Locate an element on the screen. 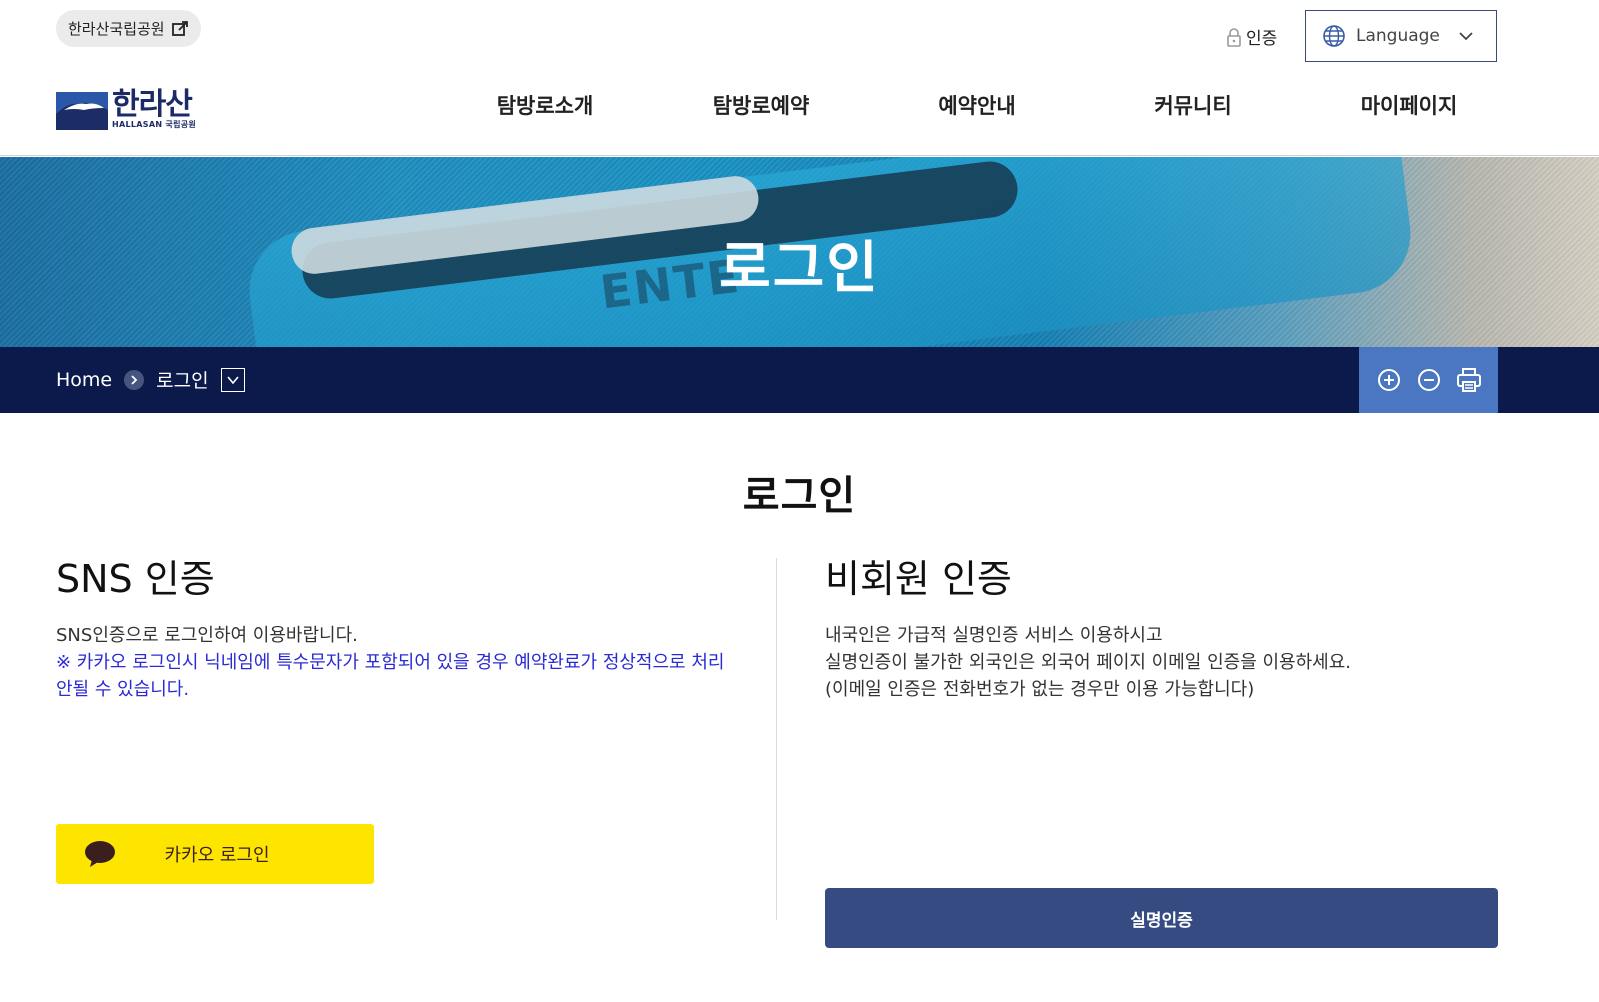 The image size is (1599, 1002). breadcrumb-dropdown-button is located at coordinates (232, 379).